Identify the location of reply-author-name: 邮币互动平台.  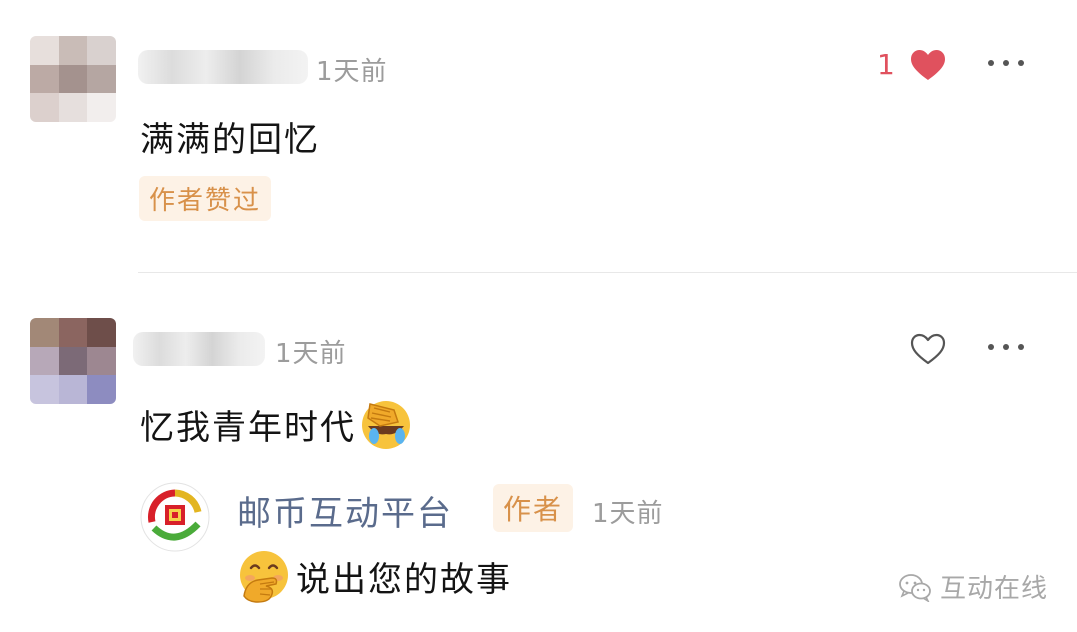
(345, 510).